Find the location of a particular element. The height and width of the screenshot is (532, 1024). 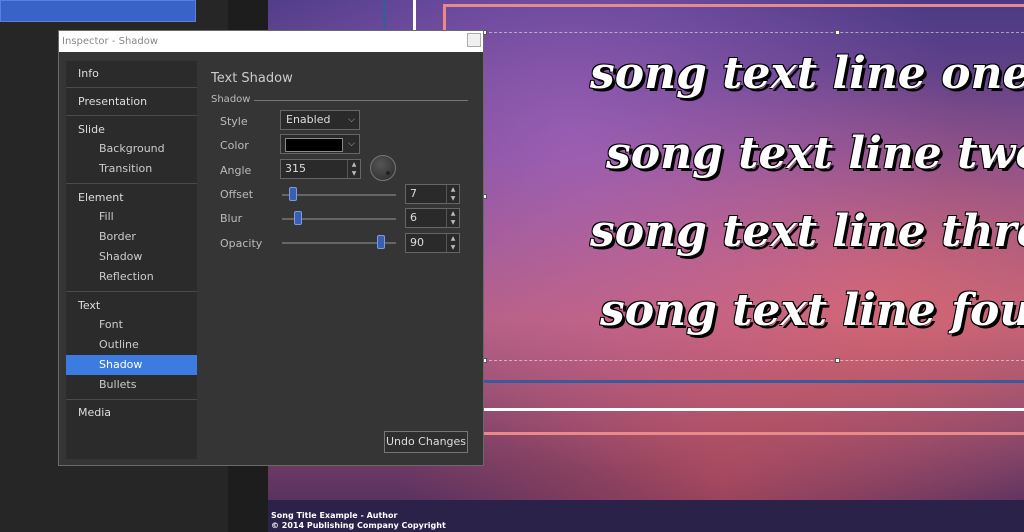

opacity-slider-thumb is located at coordinates (381, 242).